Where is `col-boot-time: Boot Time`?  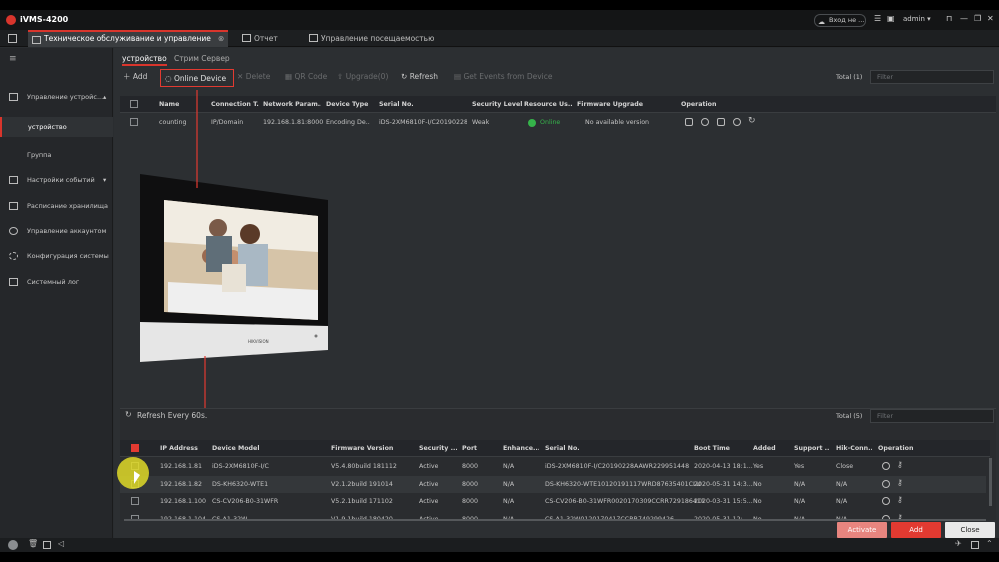 col-boot-time: Boot Time is located at coordinates (712, 448).